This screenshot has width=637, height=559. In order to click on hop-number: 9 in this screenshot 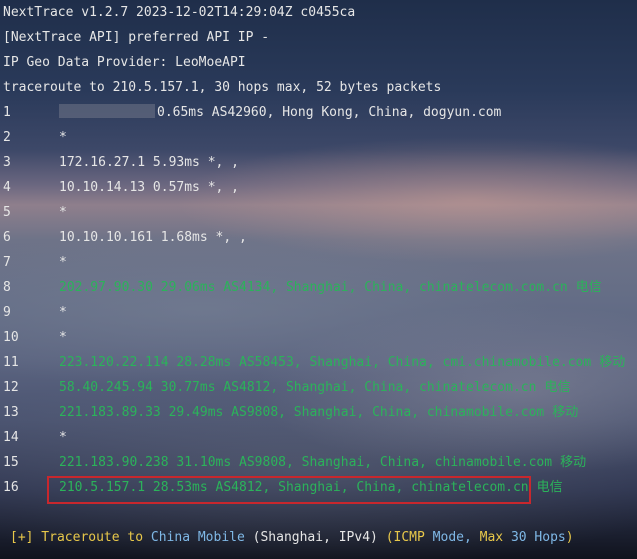, I will do `click(7, 312)`.